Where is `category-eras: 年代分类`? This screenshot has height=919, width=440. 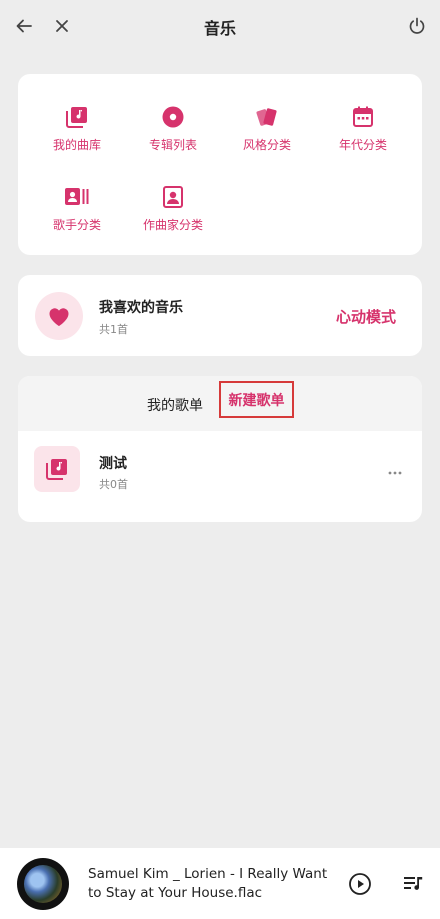 category-eras: 年代分类 is located at coordinates (363, 128).